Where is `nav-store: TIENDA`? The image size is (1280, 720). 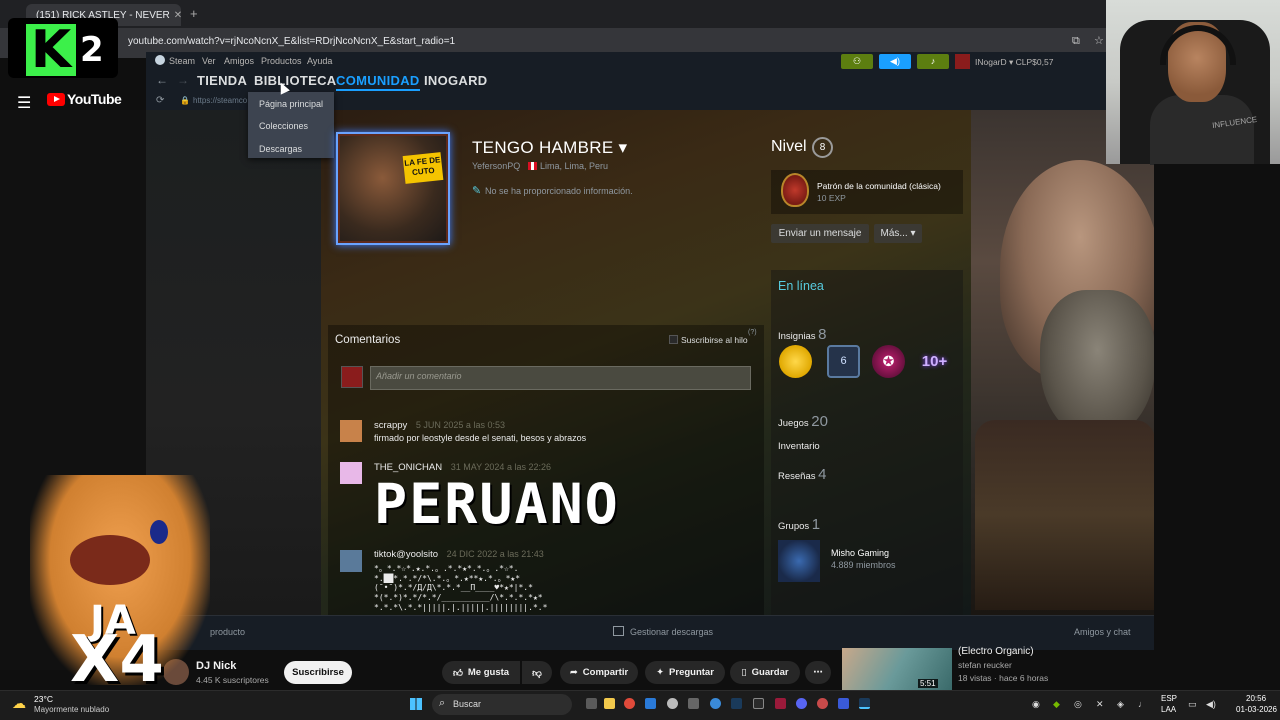
nav-store: TIENDA is located at coordinates (222, 80).